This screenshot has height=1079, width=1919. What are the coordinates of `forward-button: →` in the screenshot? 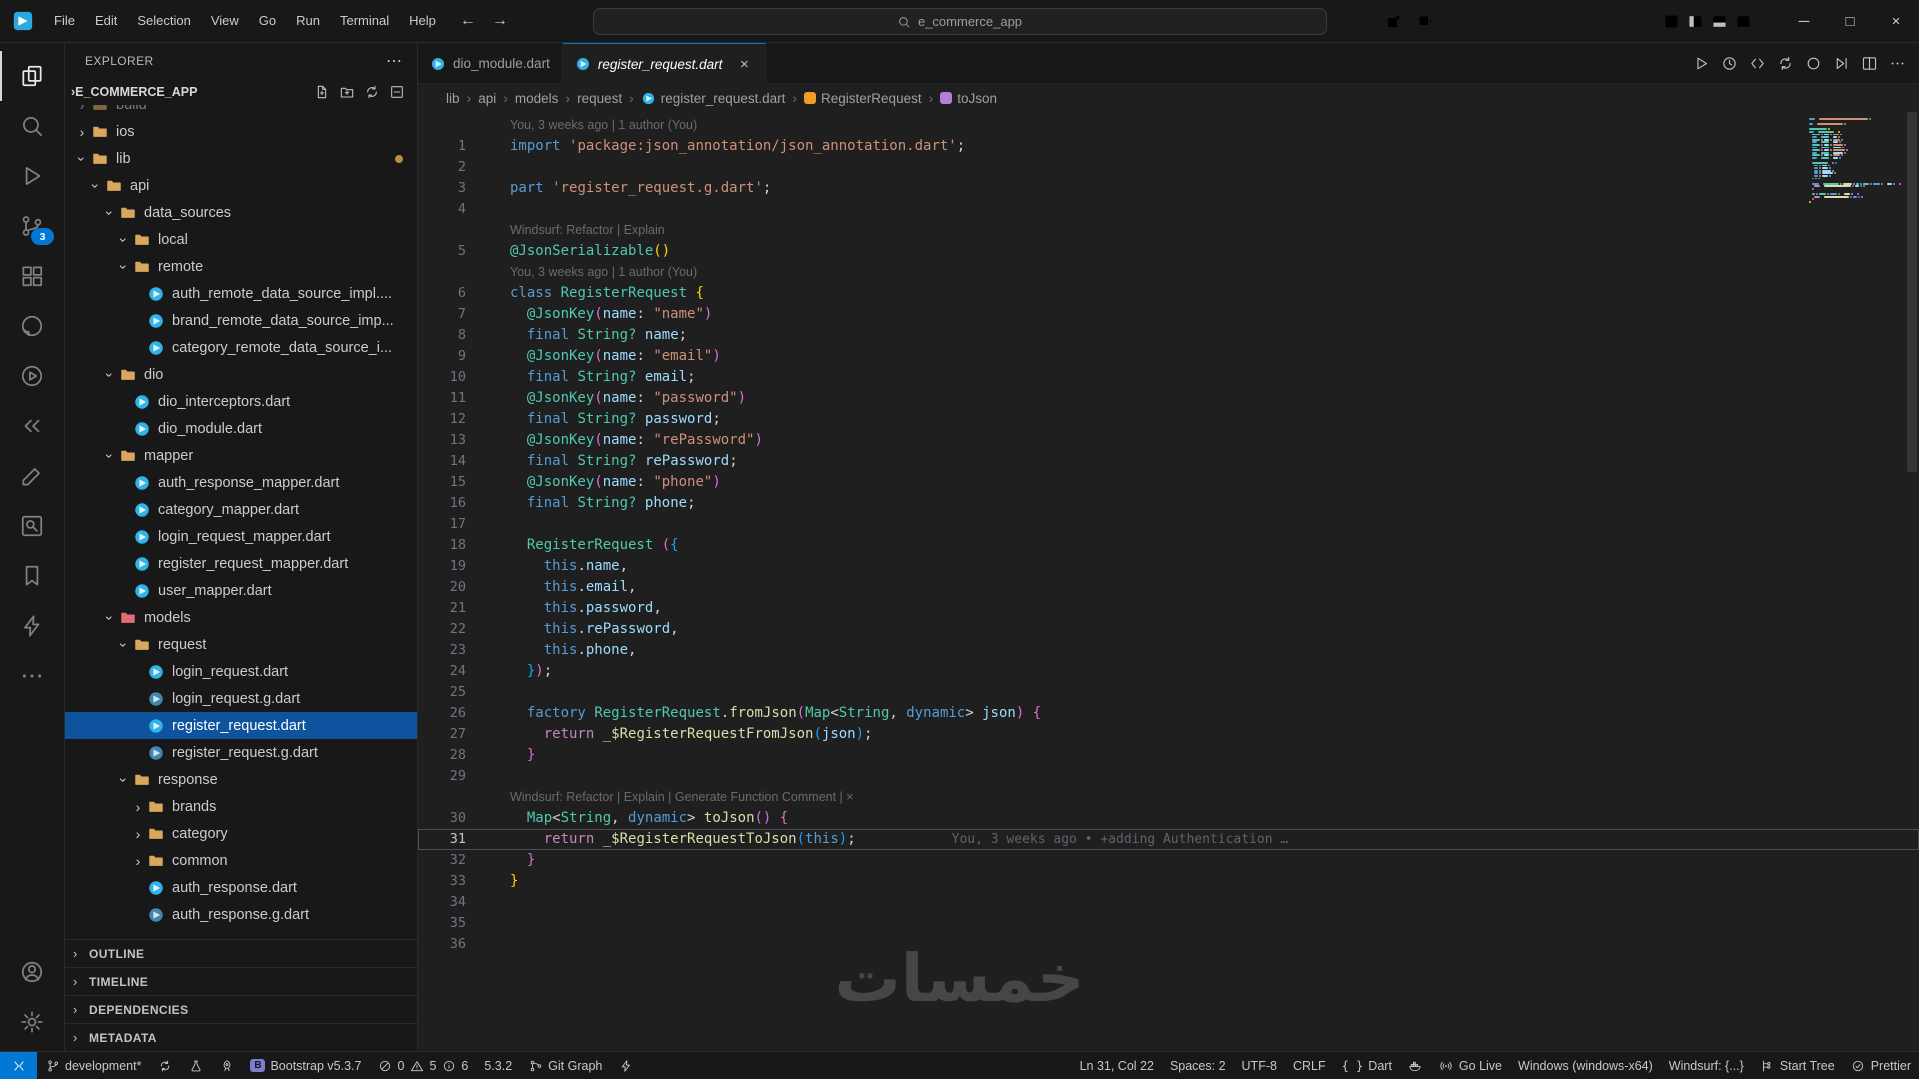 It's located at (500, 21).